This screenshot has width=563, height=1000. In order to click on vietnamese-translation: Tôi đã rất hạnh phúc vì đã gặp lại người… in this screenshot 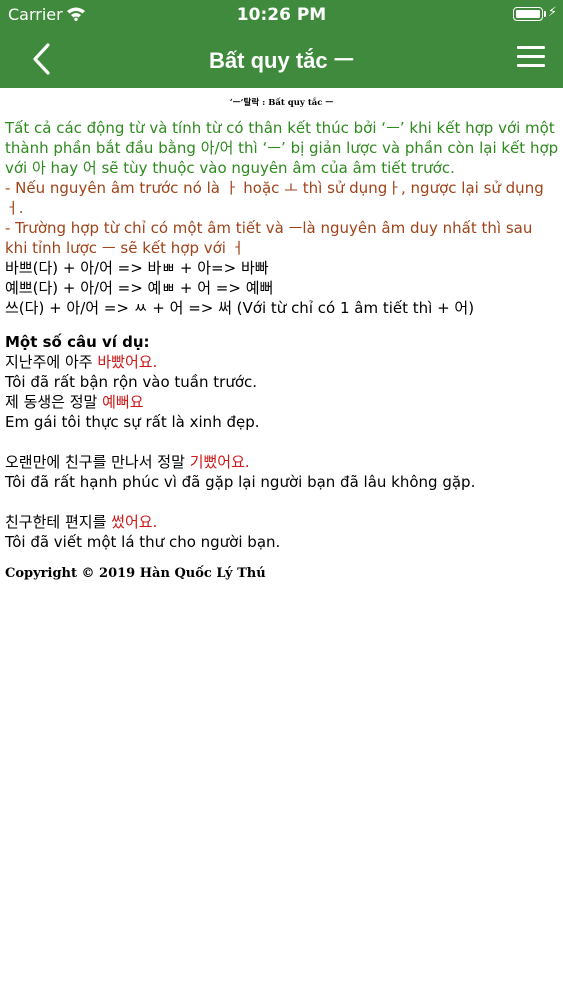, I will do `click(240, 482)`.